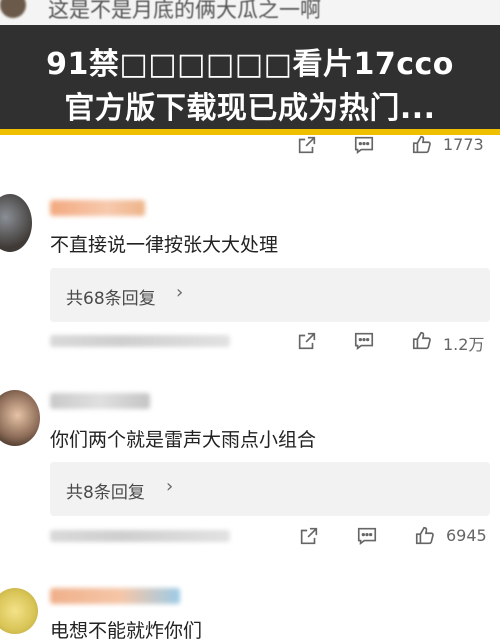 Image resolution: width=500 pixels, height=643 pixels. I want to click on reply-count-label: 共68条回复, so click(111, 299).